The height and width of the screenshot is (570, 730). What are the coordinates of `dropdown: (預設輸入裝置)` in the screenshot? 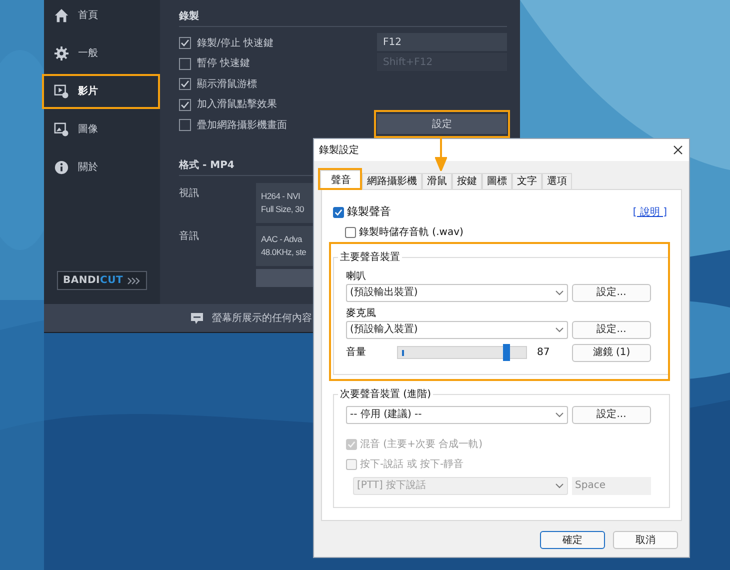 It's located at (457, 329).